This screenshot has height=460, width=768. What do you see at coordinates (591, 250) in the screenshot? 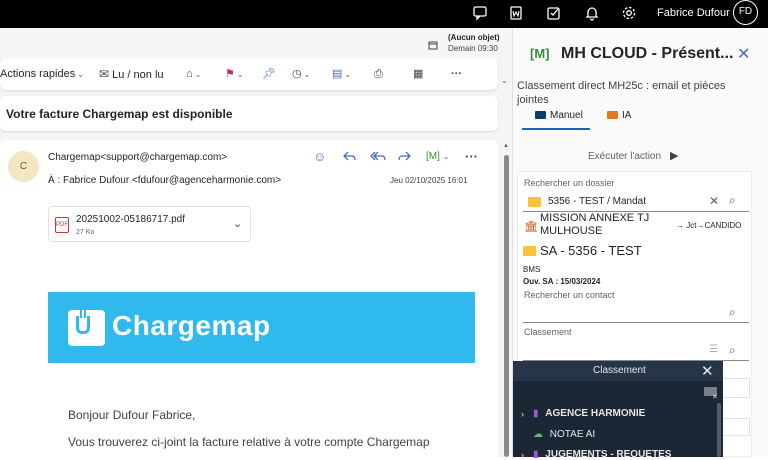
I see `sa-folder-title: SA - 5356 - TEST` at bounding box center [591, 250].